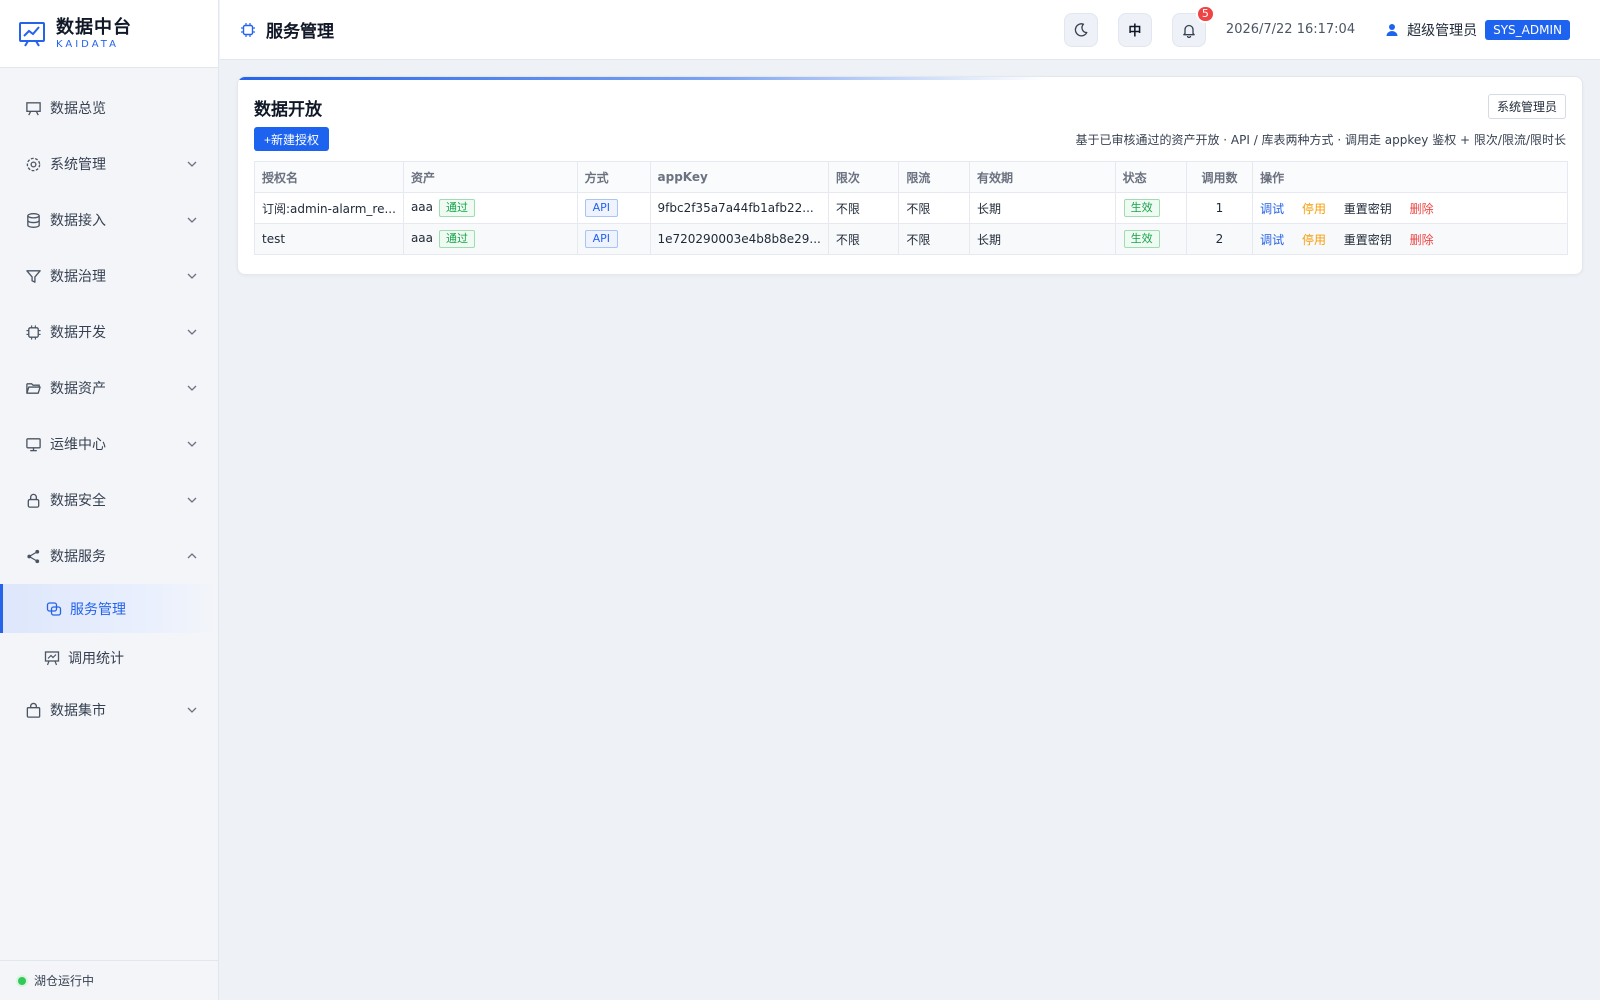 The width and height of the screenshot is (1600, 1000). I want to click on bell-icon, so click(1189, 31).